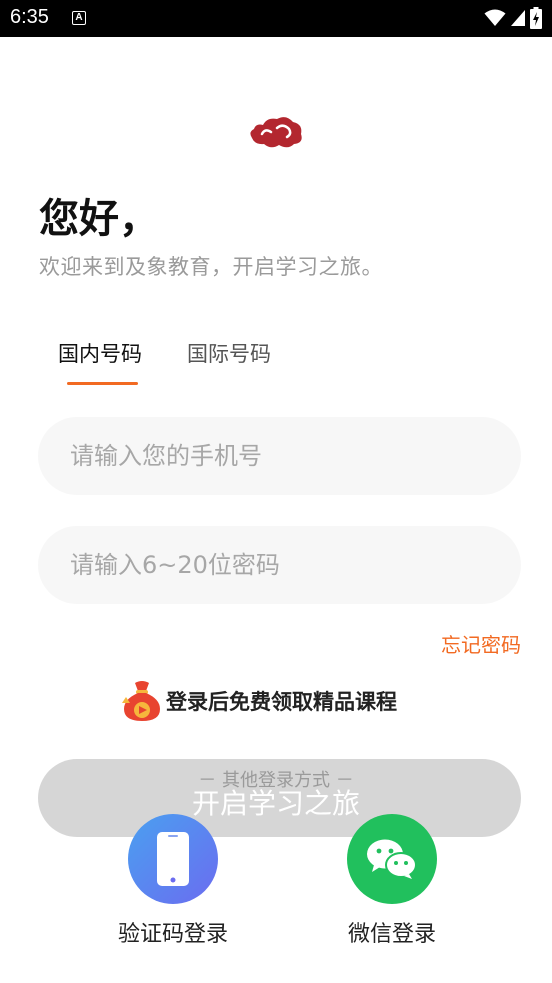 The height and width of the screenshot is (983, 552). What do you see at coordinates (281, 702) in the screenshot?
I see `promo-text: 登录后免费领取精品课程` at bounding box center [281, 702].